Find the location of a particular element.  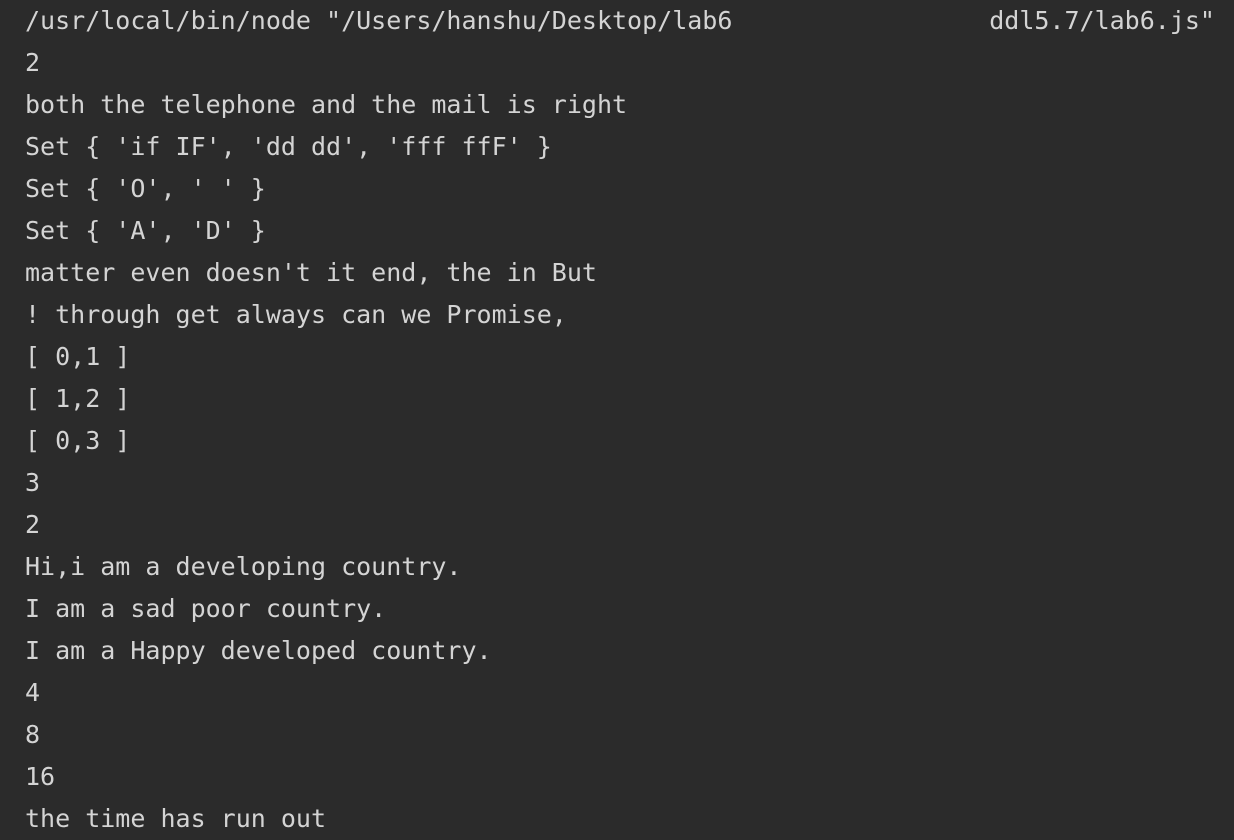

output-line: Set { 'O', ' ' } is located at coordinates (145, 188).